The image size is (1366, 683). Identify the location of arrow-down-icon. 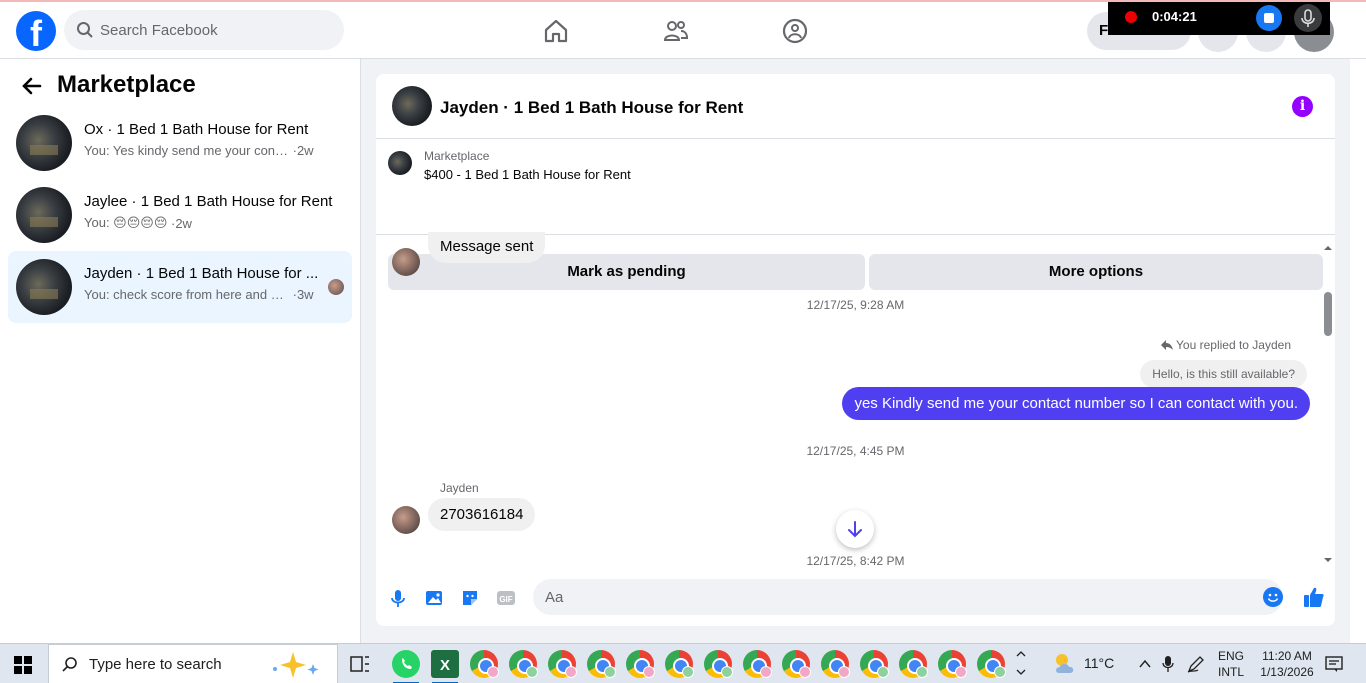
(855, 529).